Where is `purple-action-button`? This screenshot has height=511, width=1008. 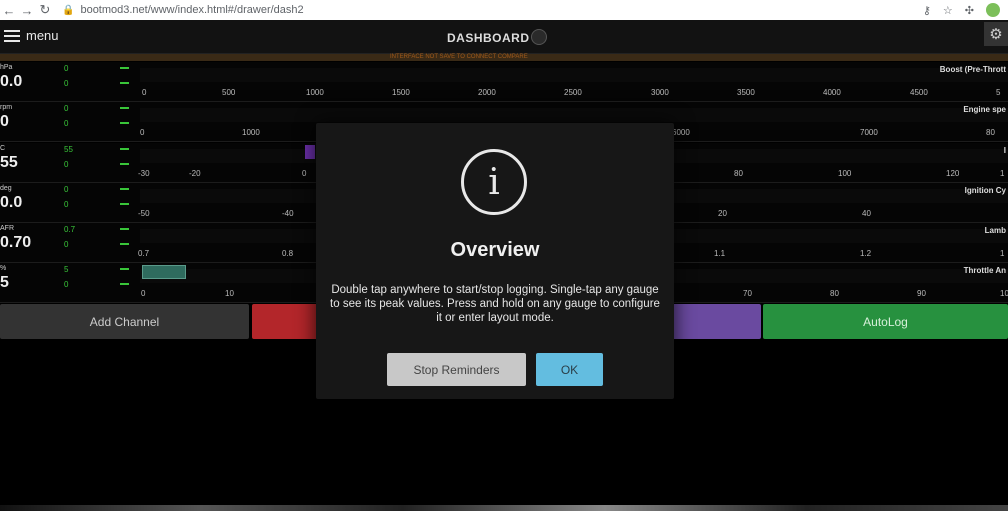 purple-action-button is located at coordinates (715, 321).